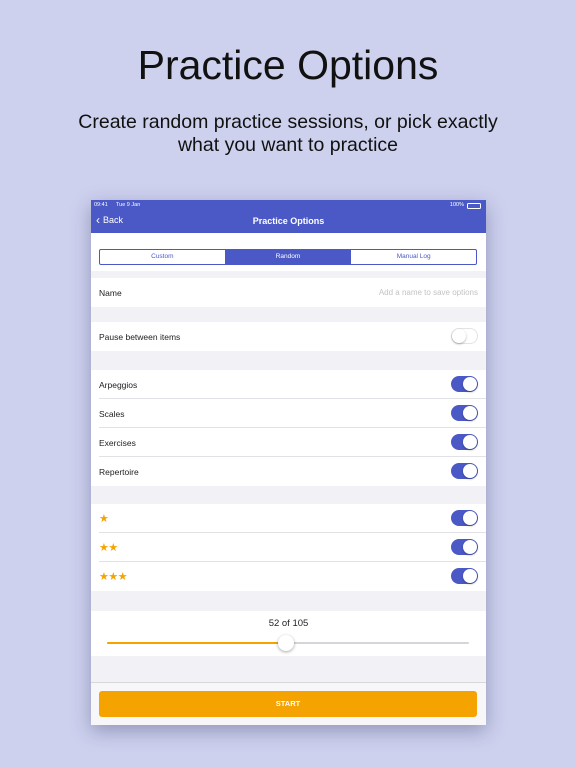 This screenshot has height=768, width=576. What do you see at coordinates (288, 576) in the screenshot?
I see `rating-row-3: ★★★` at bounding box center [288, 576].